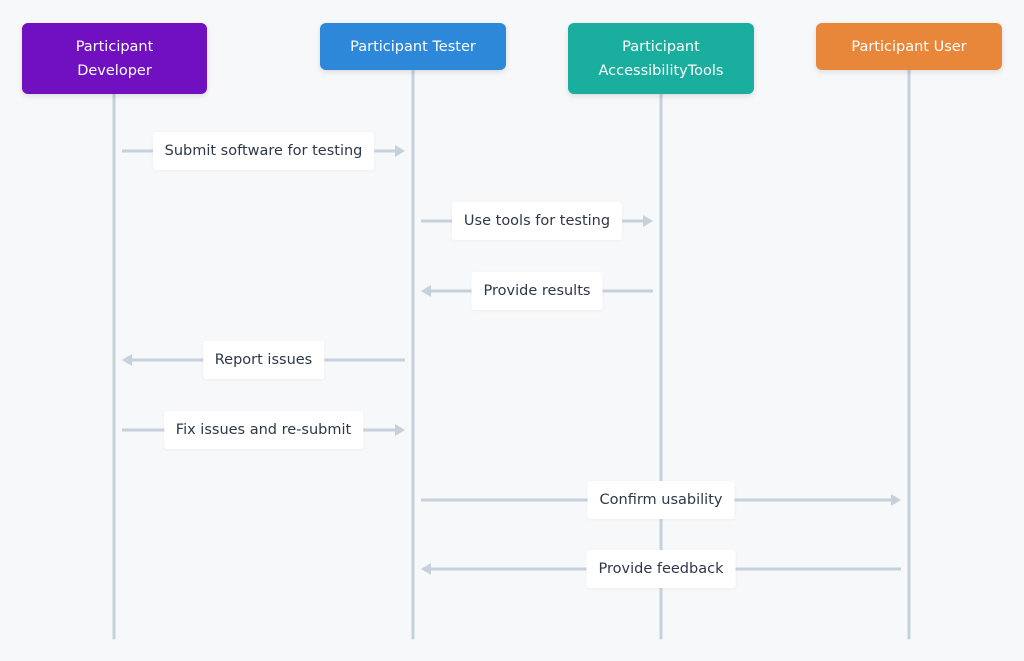 The height and width of the screenshot is (661, 1024). What do you see at coordinates (263, 151) in the screenshot?
I see `message-label: Submit software for testing` at bounding box center [263, 151].